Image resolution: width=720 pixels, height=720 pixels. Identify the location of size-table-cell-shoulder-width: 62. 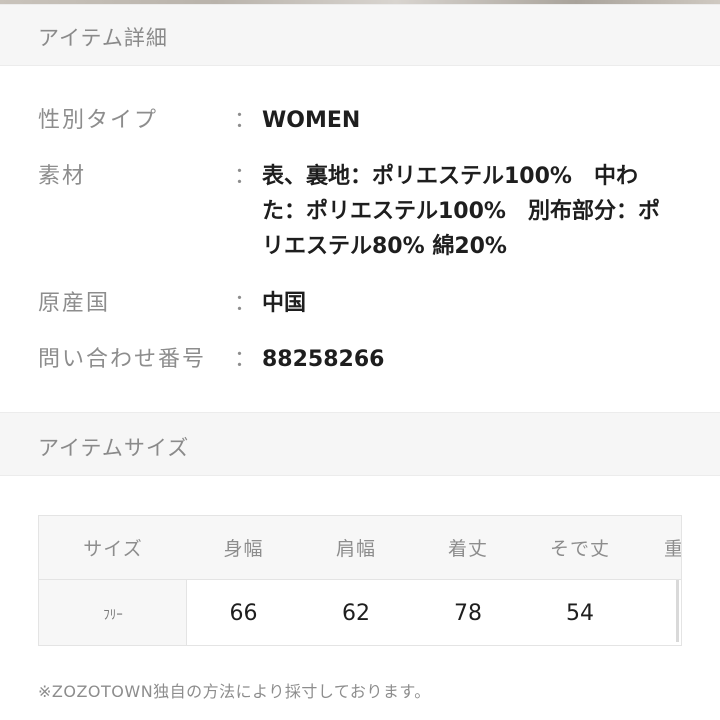
(356, 613).